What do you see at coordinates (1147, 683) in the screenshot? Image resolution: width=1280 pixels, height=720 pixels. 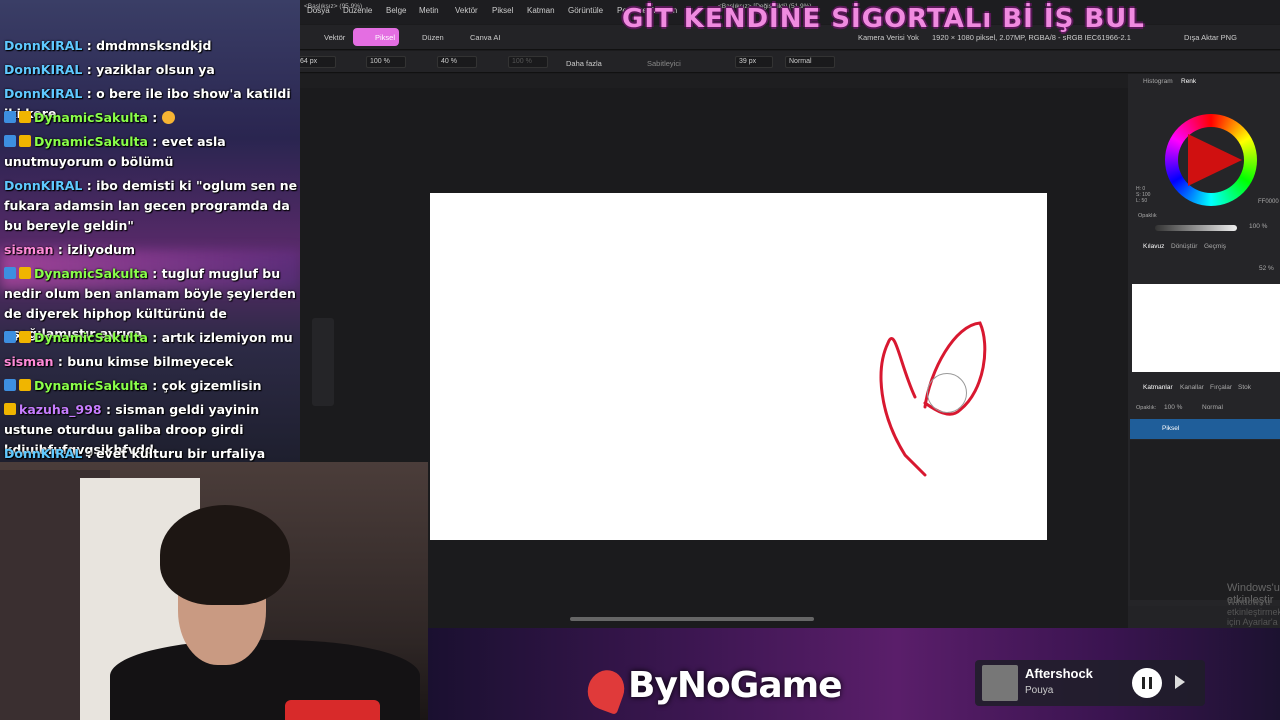 I see `pause-button` at bounding box center [1147, 683].